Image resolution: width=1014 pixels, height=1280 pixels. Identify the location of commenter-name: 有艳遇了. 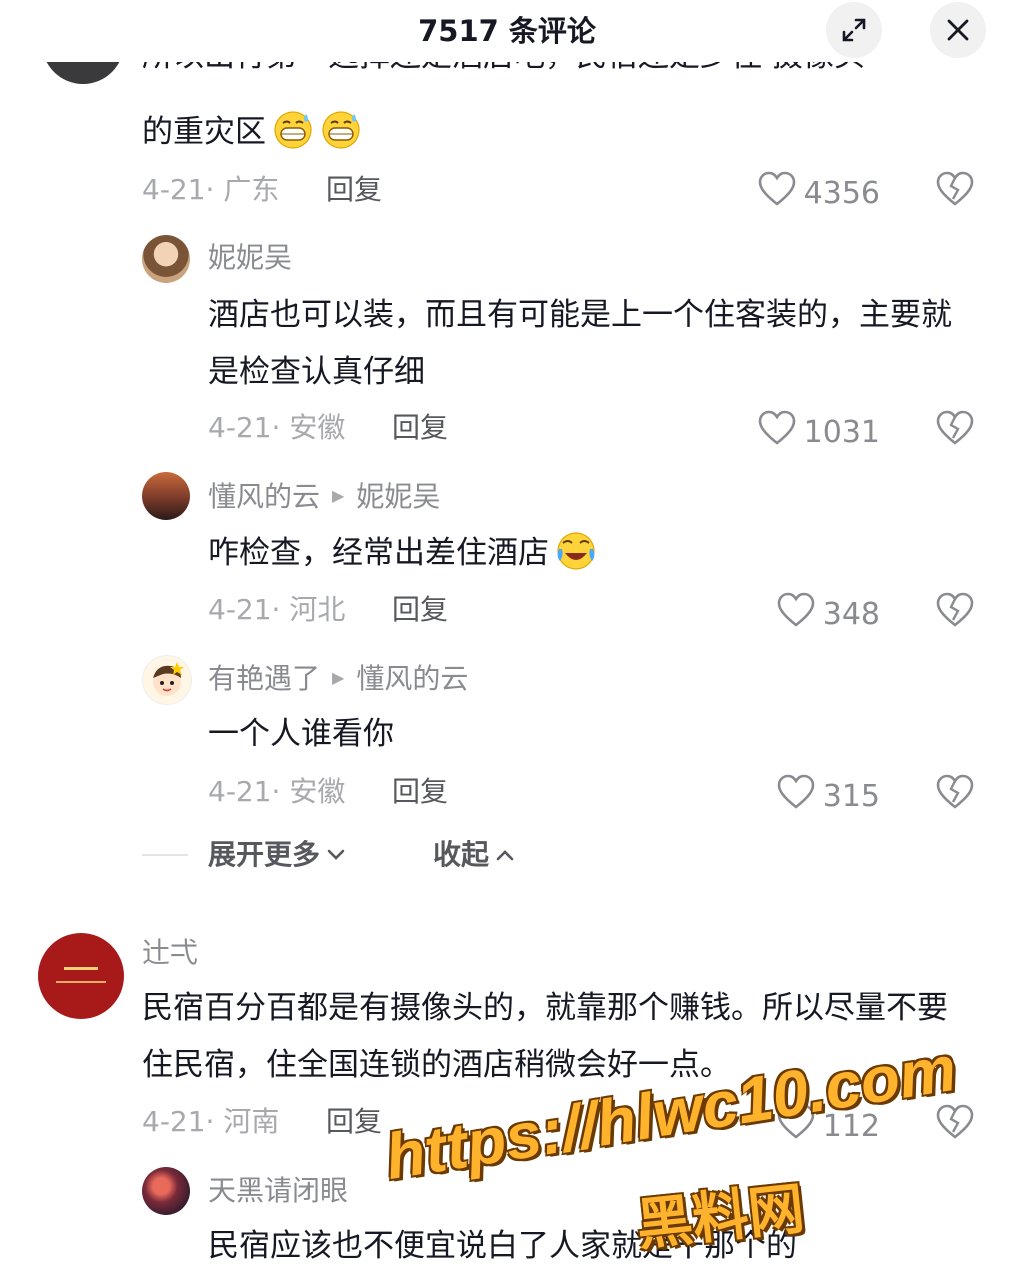
(264, 678).